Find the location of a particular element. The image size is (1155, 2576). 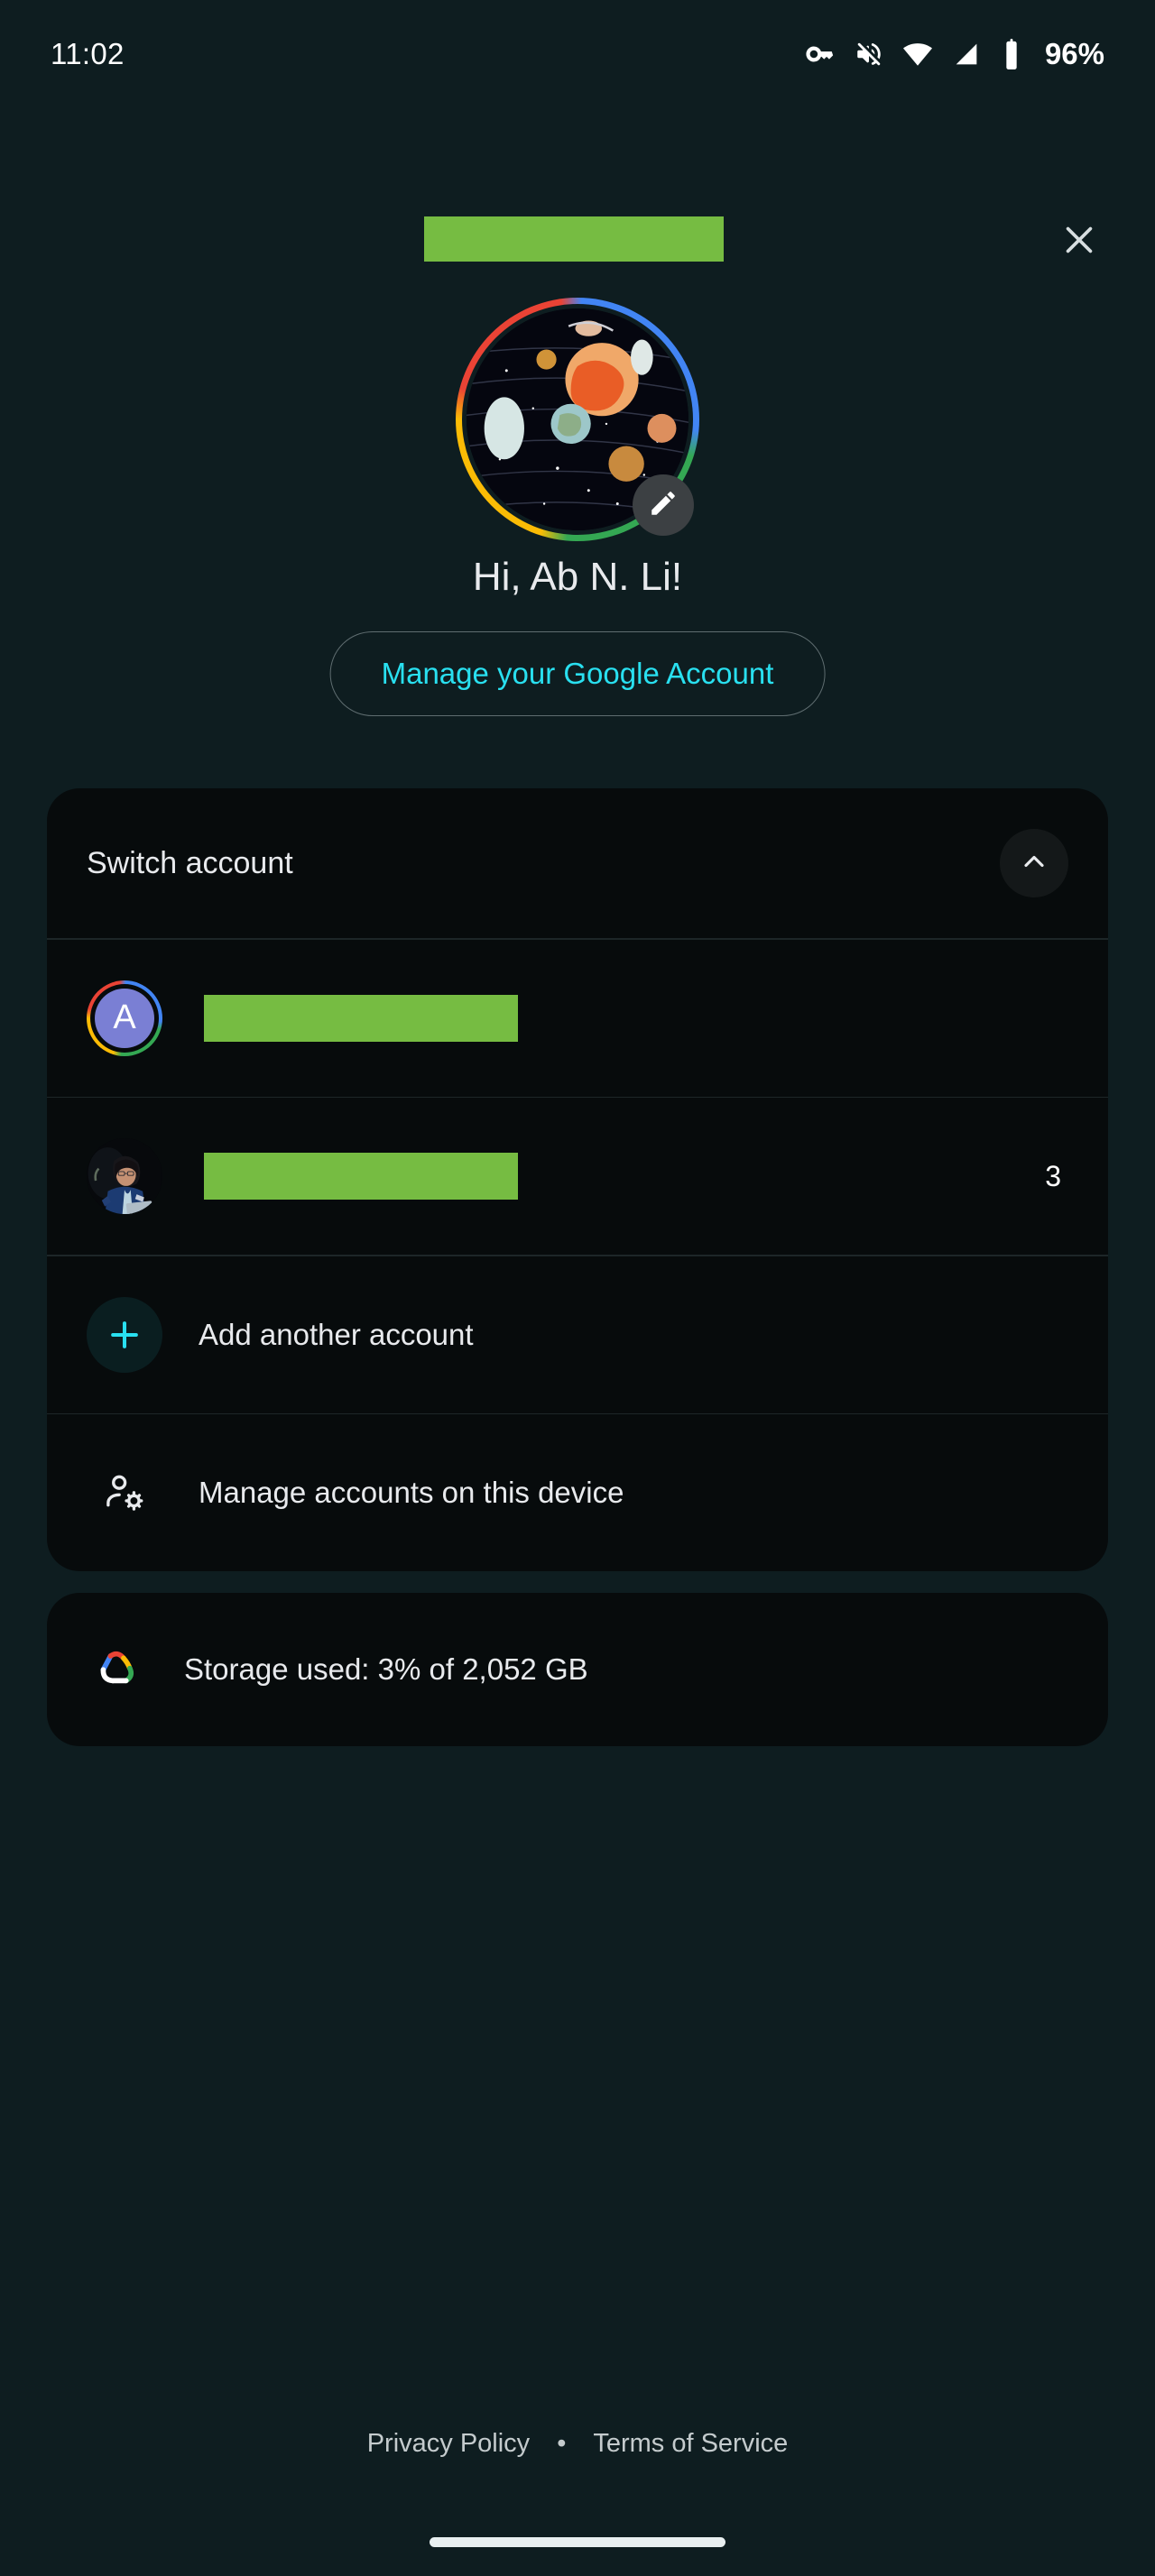

pencil-edit-icon is located at coordinates (663, 506).